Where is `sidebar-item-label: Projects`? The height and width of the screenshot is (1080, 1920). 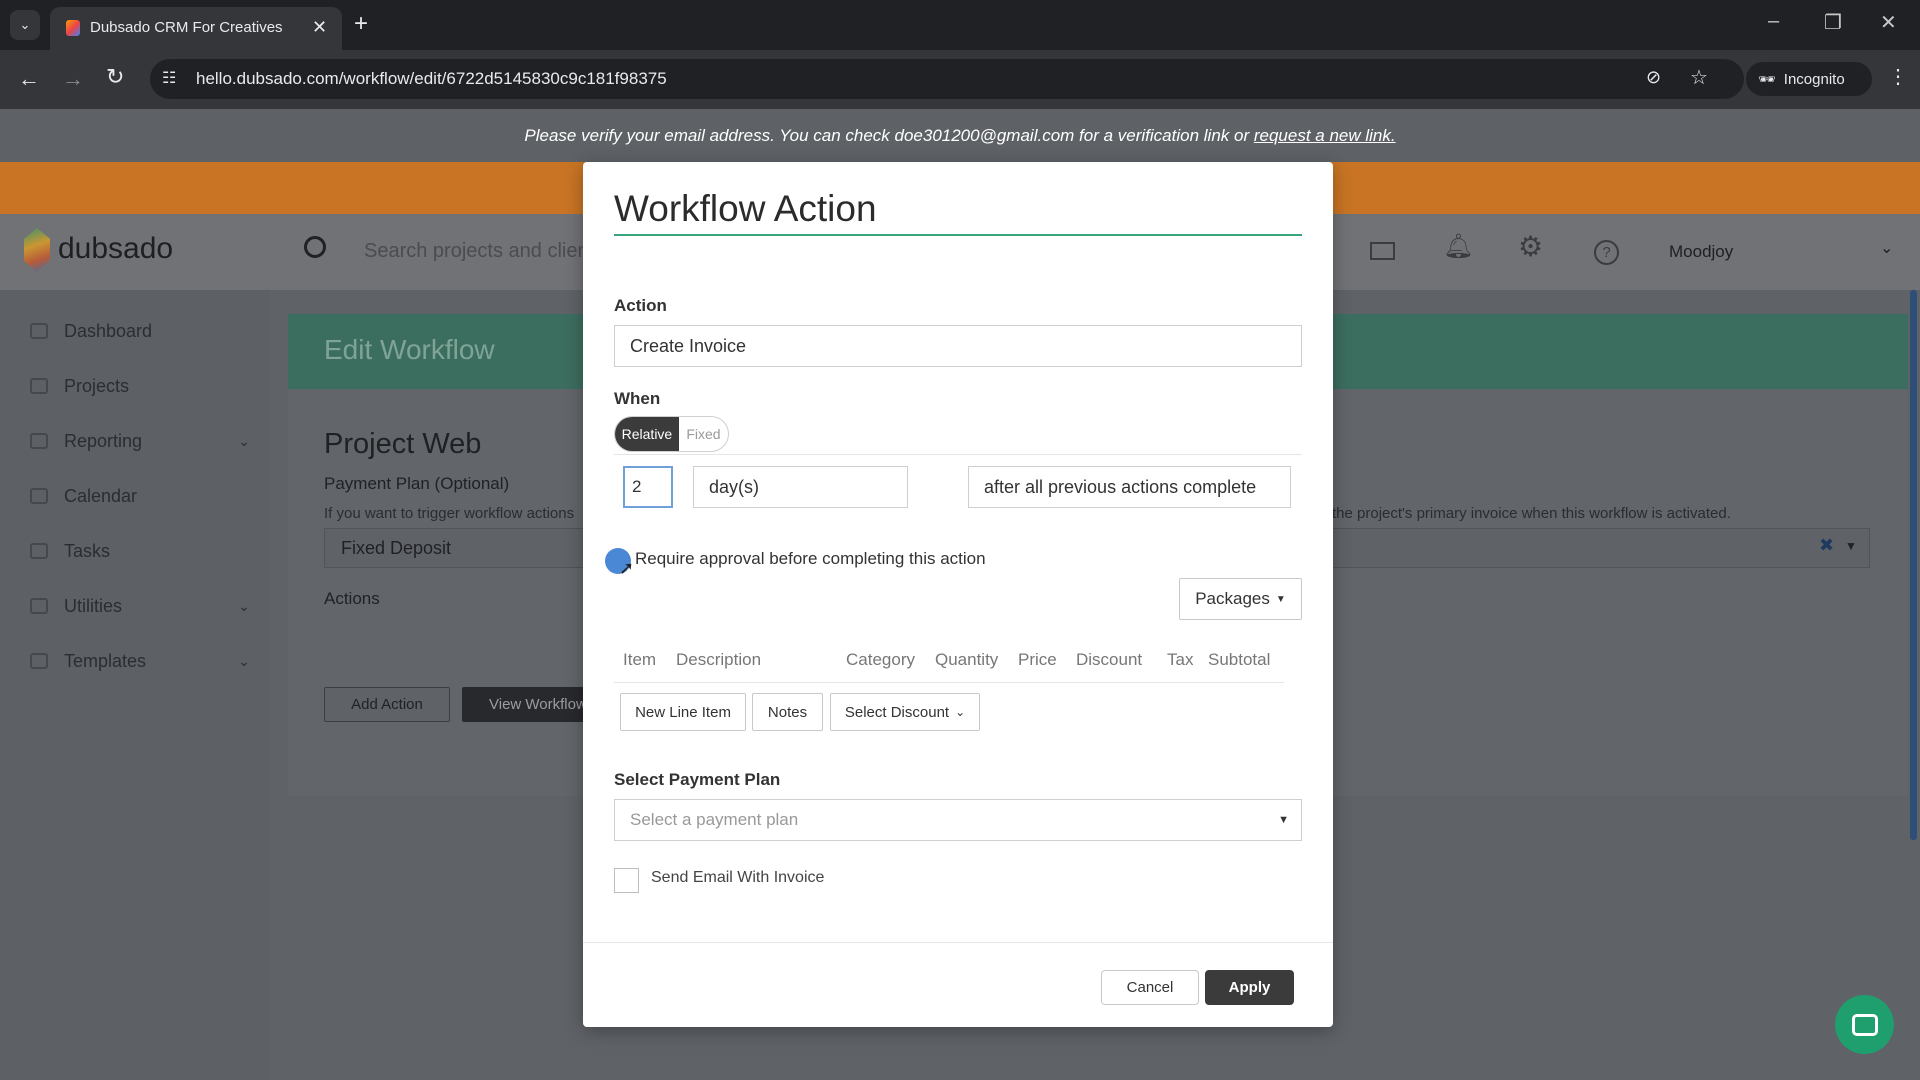 sidebar-item-label: Projects is located at coordinates (97, 385).